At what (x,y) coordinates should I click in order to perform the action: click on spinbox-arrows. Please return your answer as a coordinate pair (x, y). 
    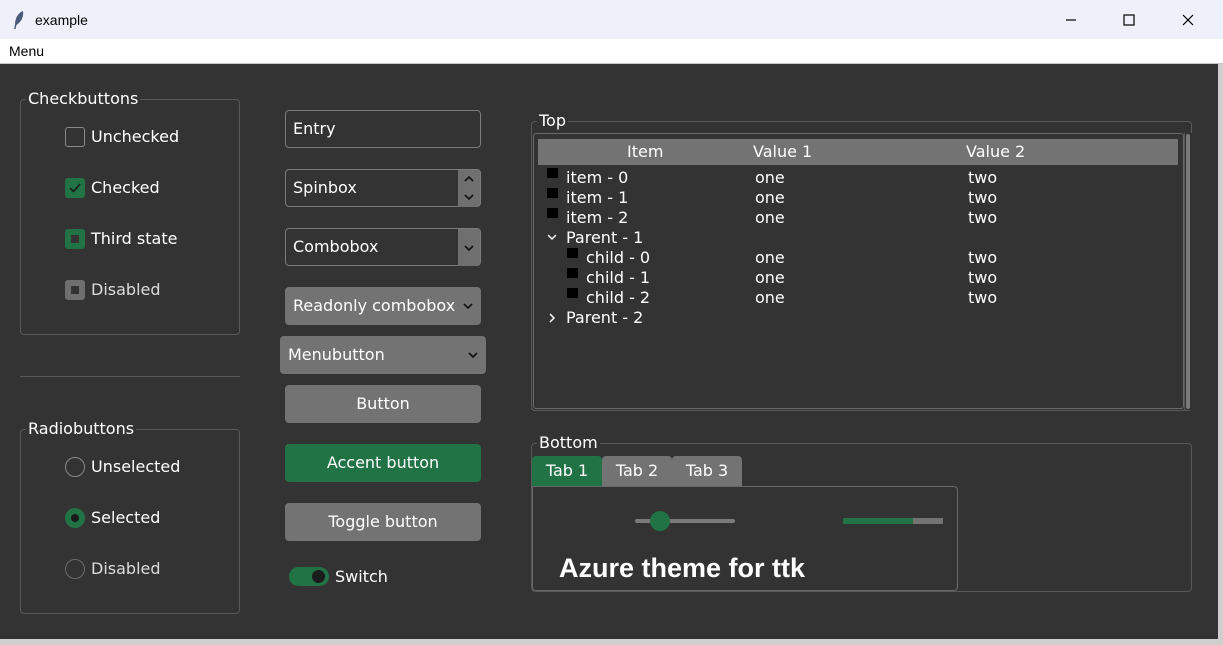
    Looking at the image, I should click on (469, 188).